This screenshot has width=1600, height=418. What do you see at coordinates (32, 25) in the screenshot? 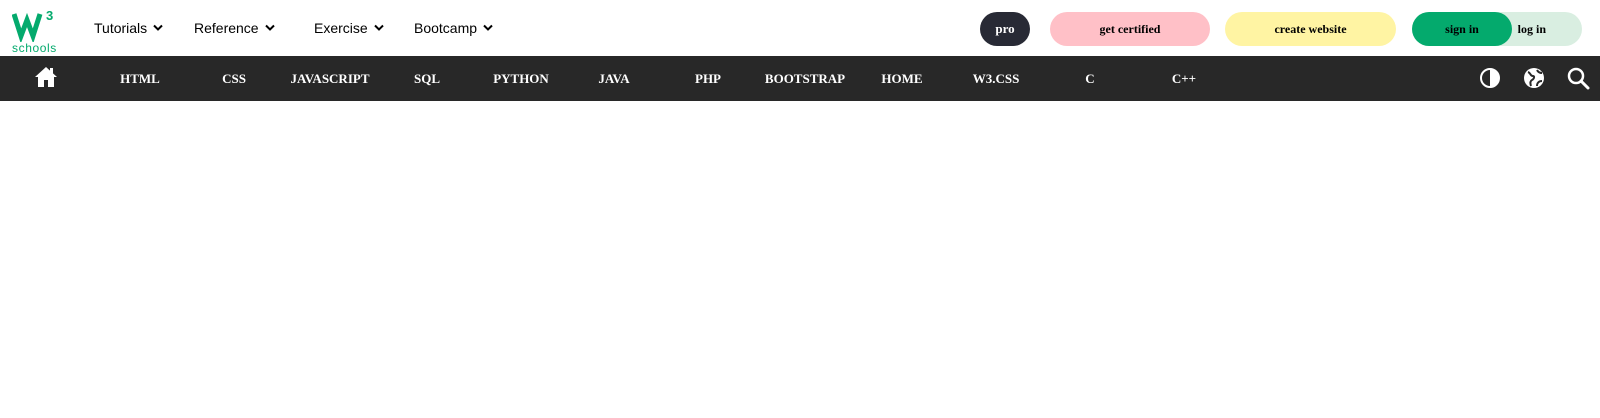
I see `logo-mark-icon: 3` at bounding box center [32, 25].